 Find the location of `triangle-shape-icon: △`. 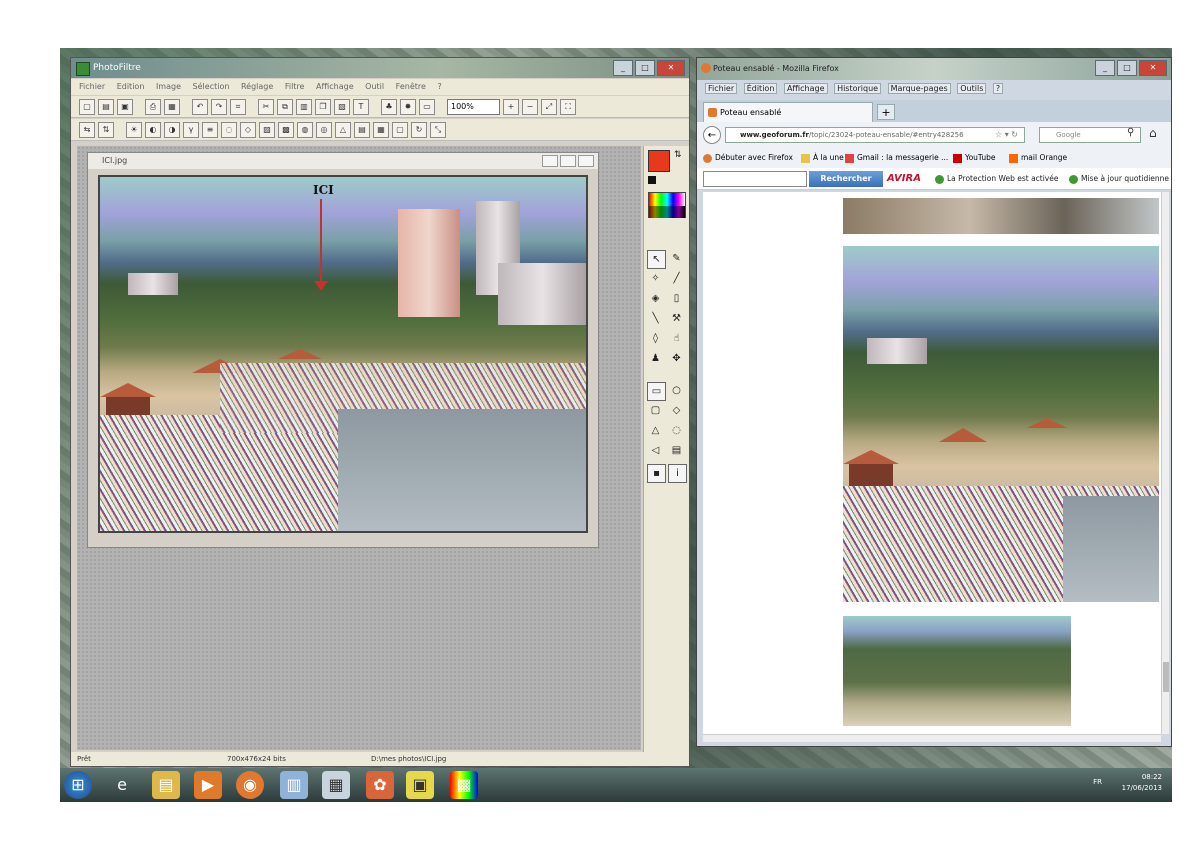

triangle-shape-icon: △ is located at coordinates (655, 430).